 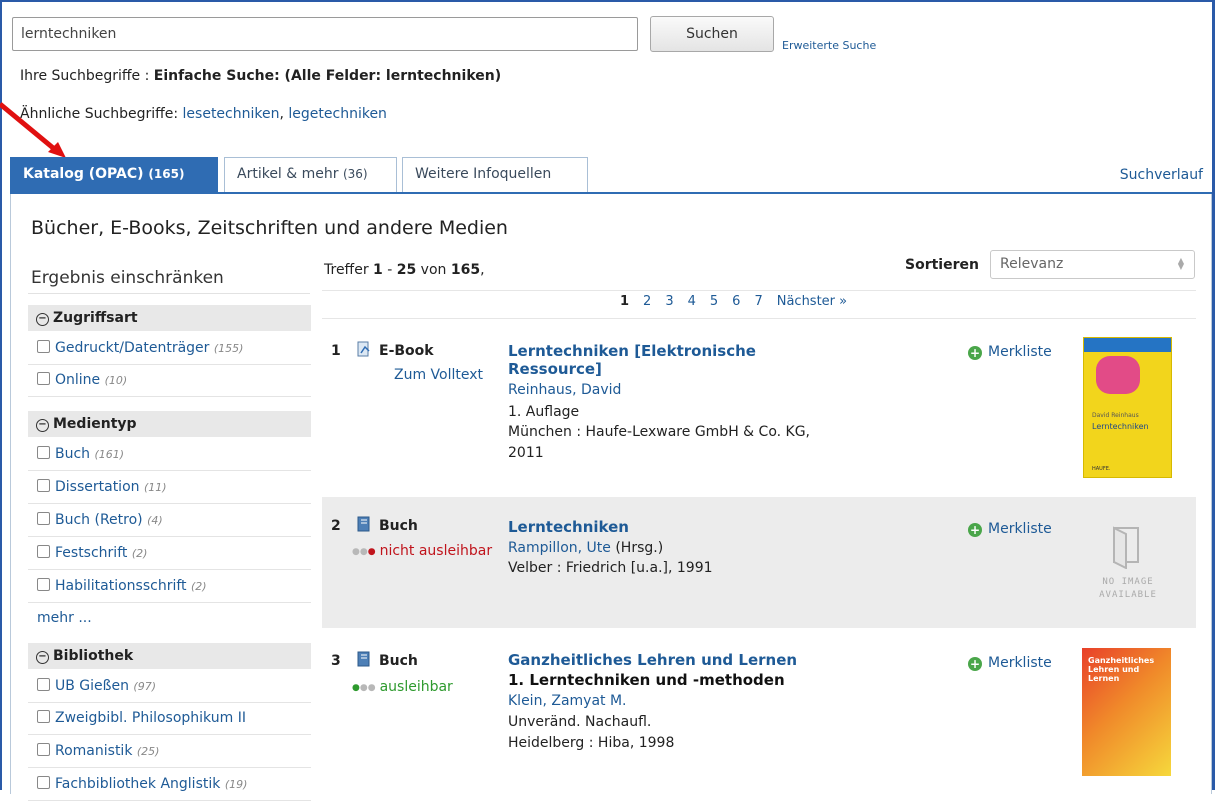 What do you see at coordinates (759, 290) in the screenshot?
I see `pager-divider` at bounding box center [759, 290].